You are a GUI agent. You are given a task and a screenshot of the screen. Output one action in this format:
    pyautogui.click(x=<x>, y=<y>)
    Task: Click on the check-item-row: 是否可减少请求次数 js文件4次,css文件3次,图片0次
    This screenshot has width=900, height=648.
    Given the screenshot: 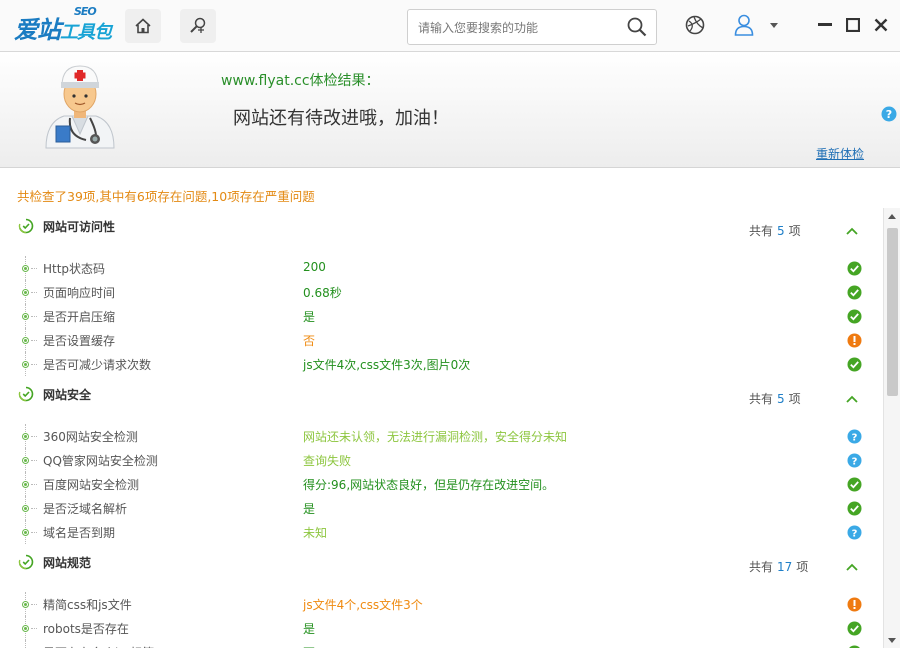 What is the action you would take?
    pyautogui.click(x=441, y=364)
    